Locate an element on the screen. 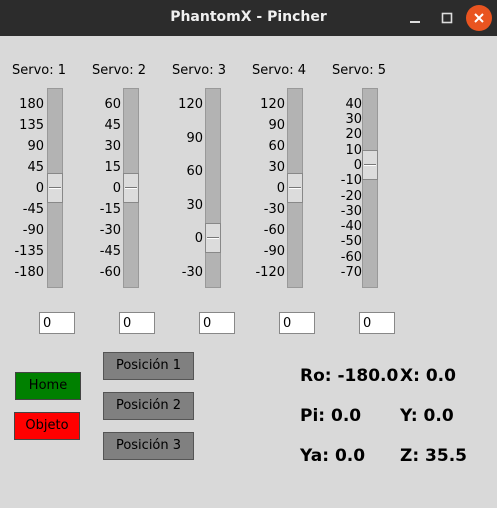  servo-5-tick: 30 is located at coordinates (353, 119).